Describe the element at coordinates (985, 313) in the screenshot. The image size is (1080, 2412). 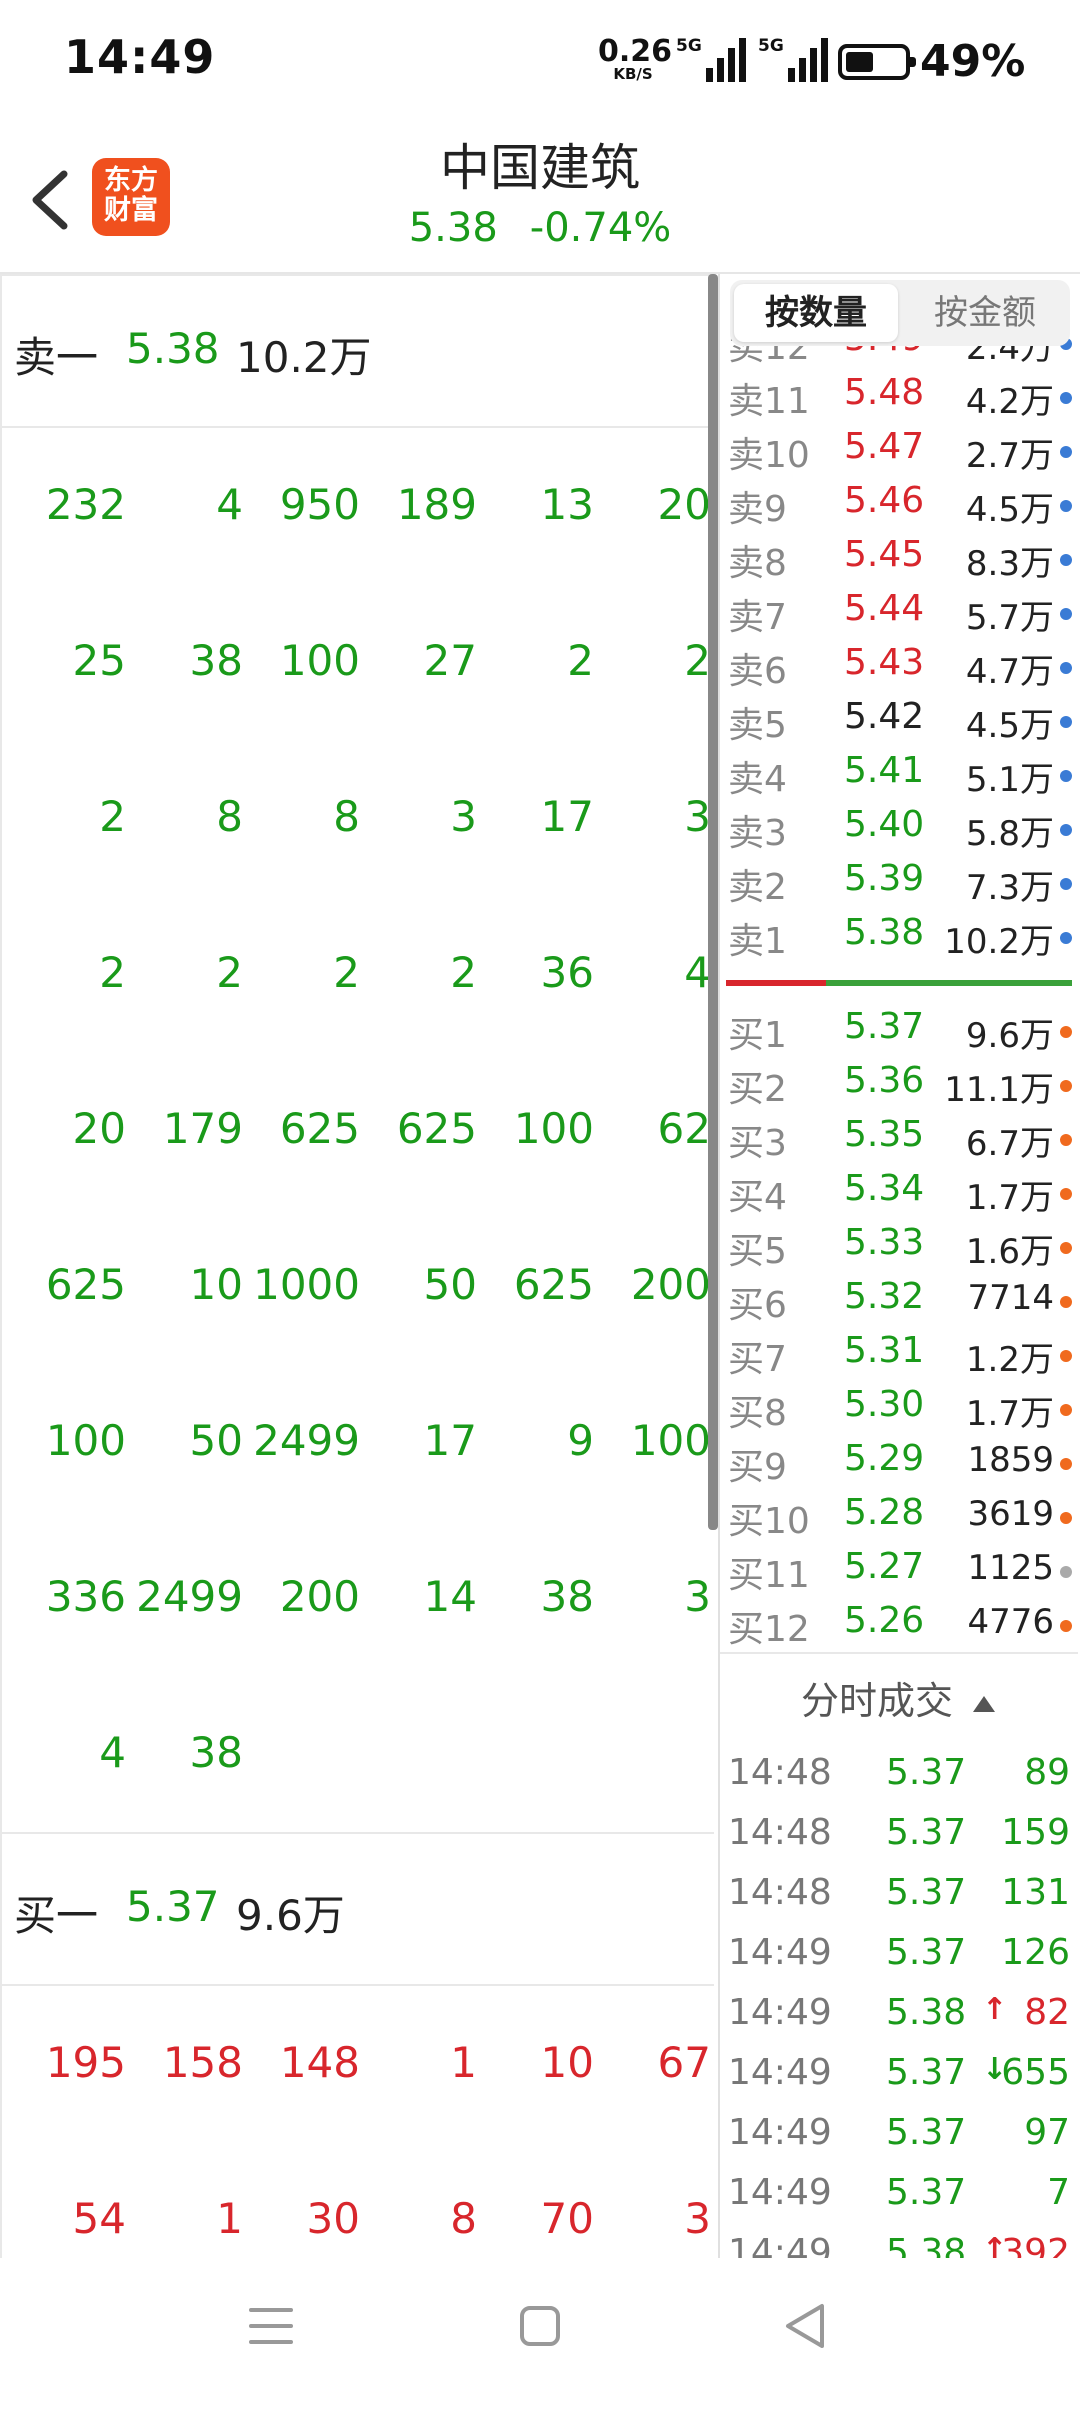
I see `toggle-by-amount: 按金额` at that location.